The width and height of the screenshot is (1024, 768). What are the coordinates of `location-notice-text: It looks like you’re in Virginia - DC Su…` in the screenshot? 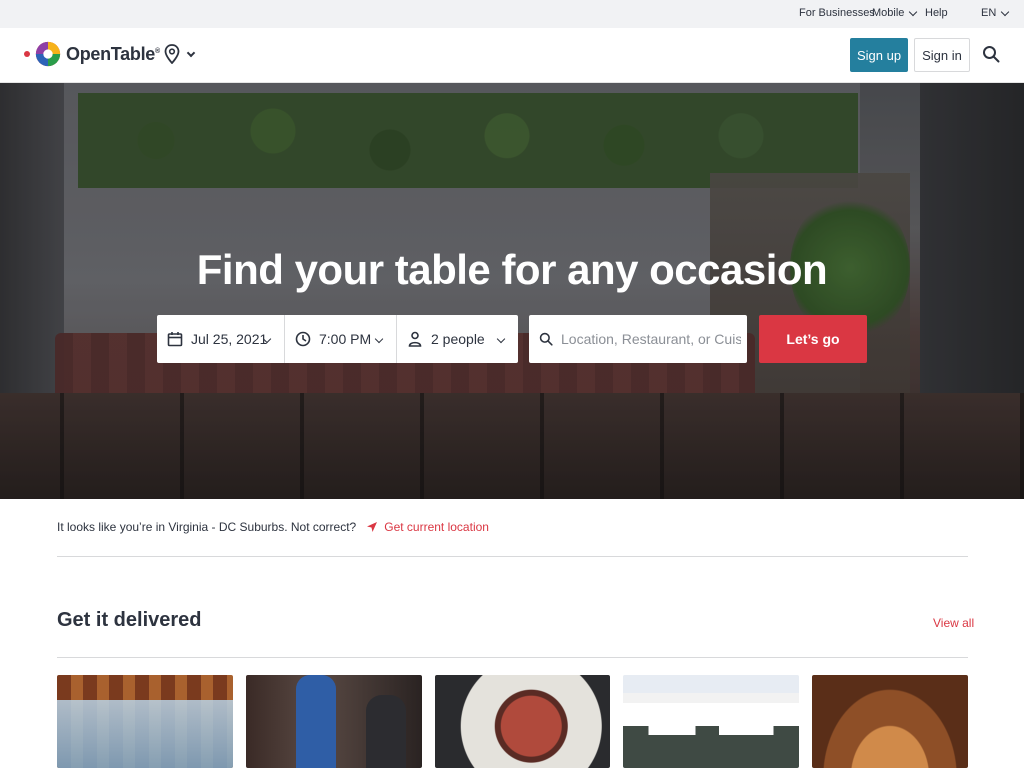 It's located at (207, 527).